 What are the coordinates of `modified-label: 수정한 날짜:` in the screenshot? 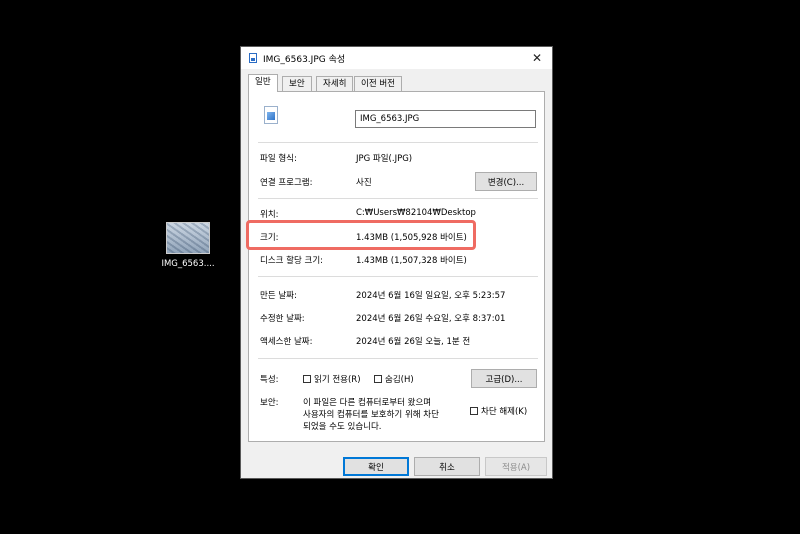 It's located at (282, 319).